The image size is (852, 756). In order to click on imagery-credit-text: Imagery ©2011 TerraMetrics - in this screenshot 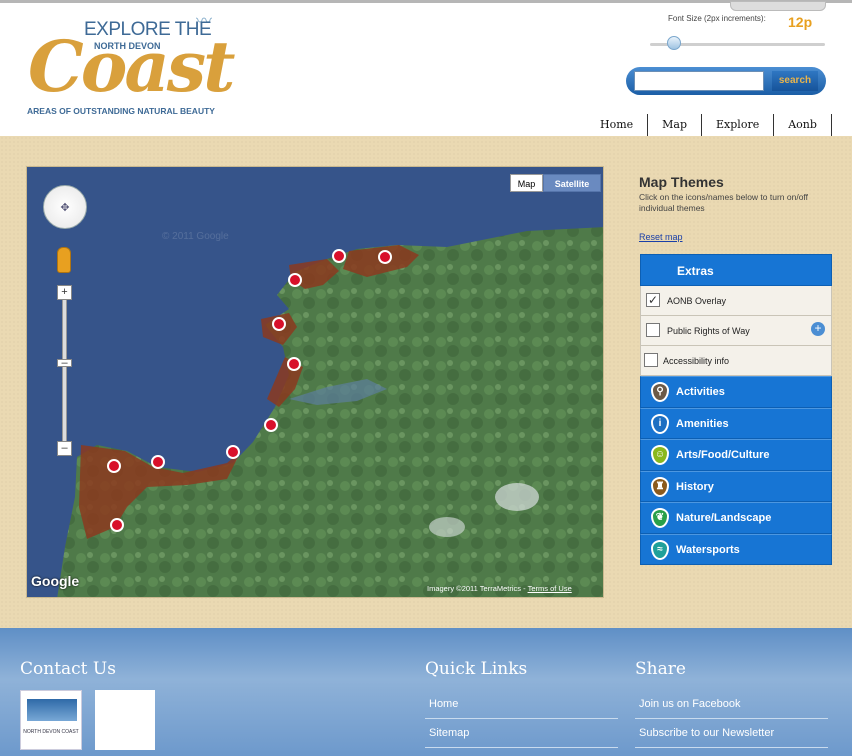, I will do `click(477, 588)`.